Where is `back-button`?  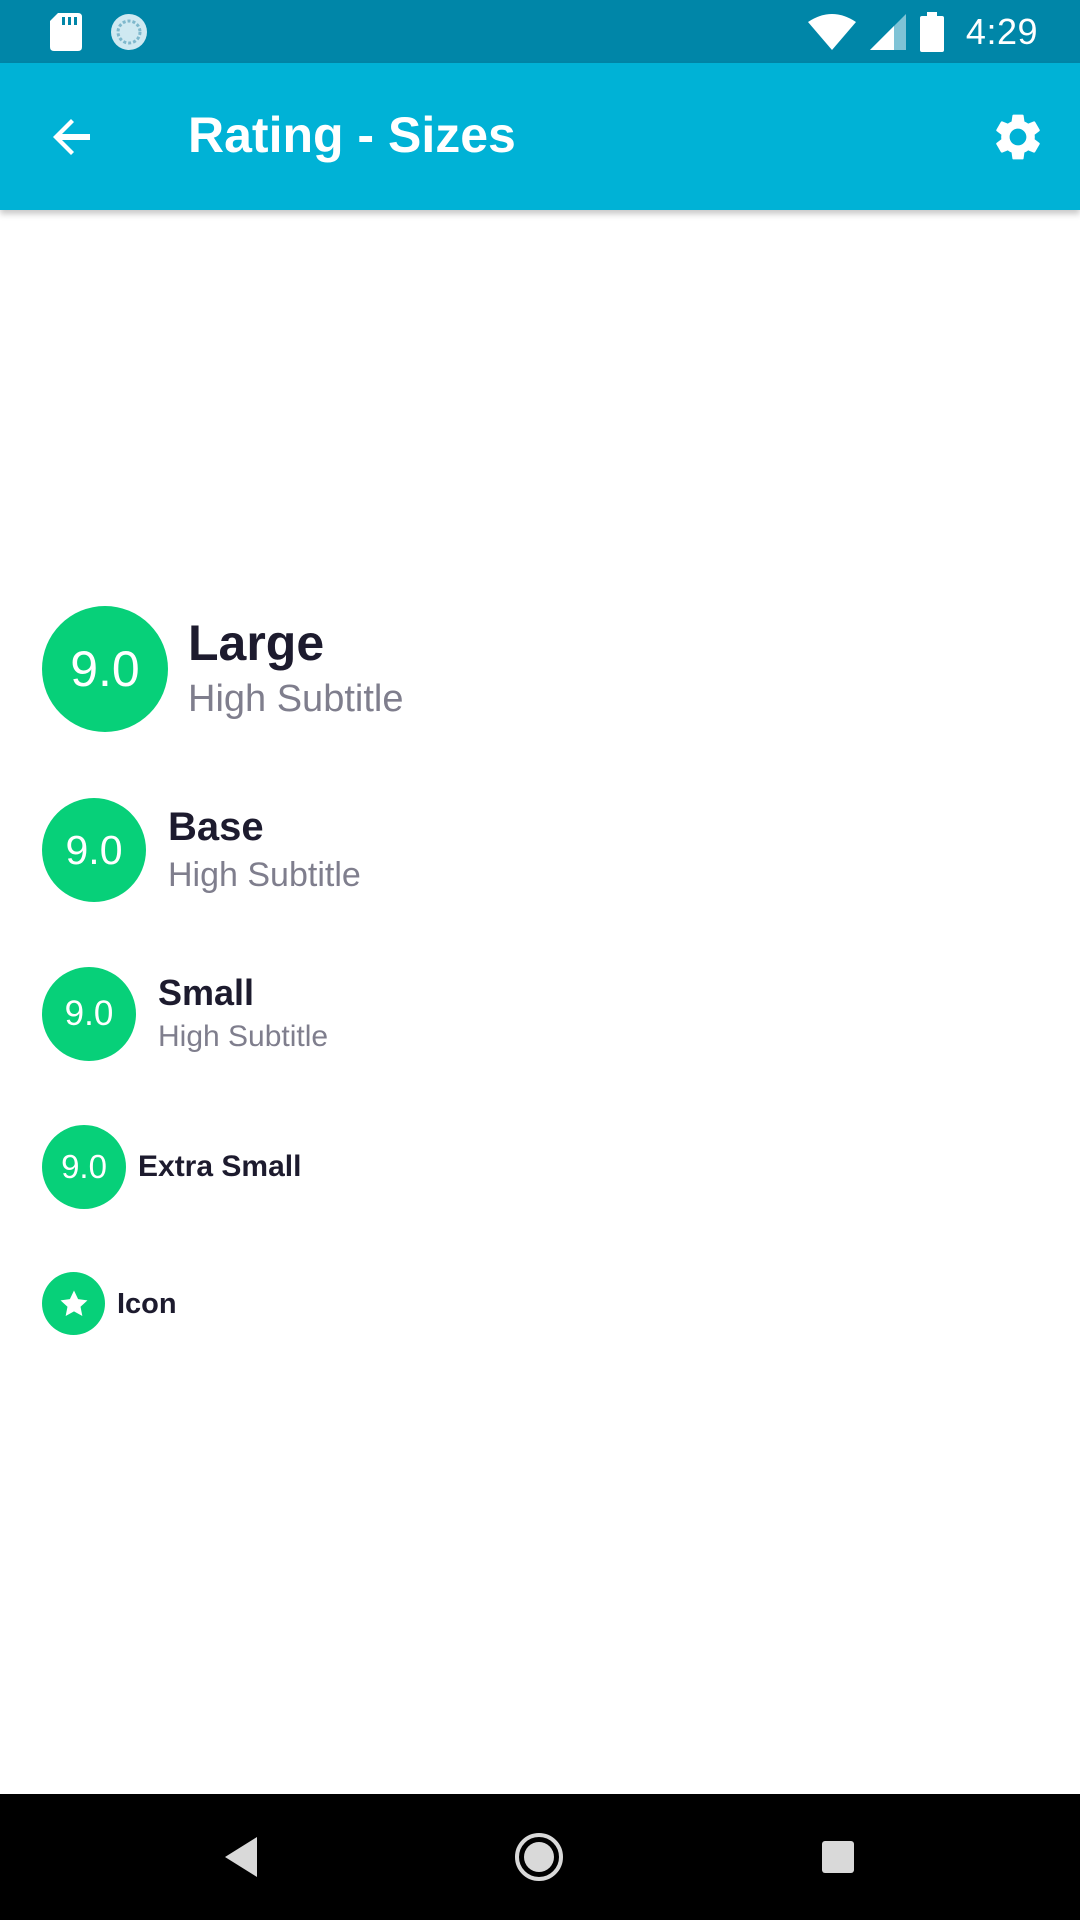
back-button is located at coordinates (72, 137).